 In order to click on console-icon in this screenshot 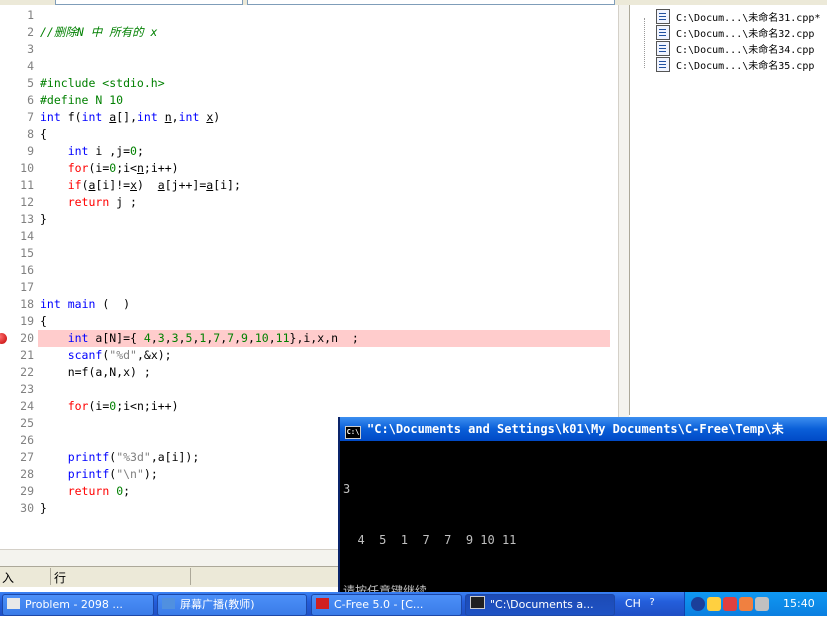, I will do `click(477, 602)`.